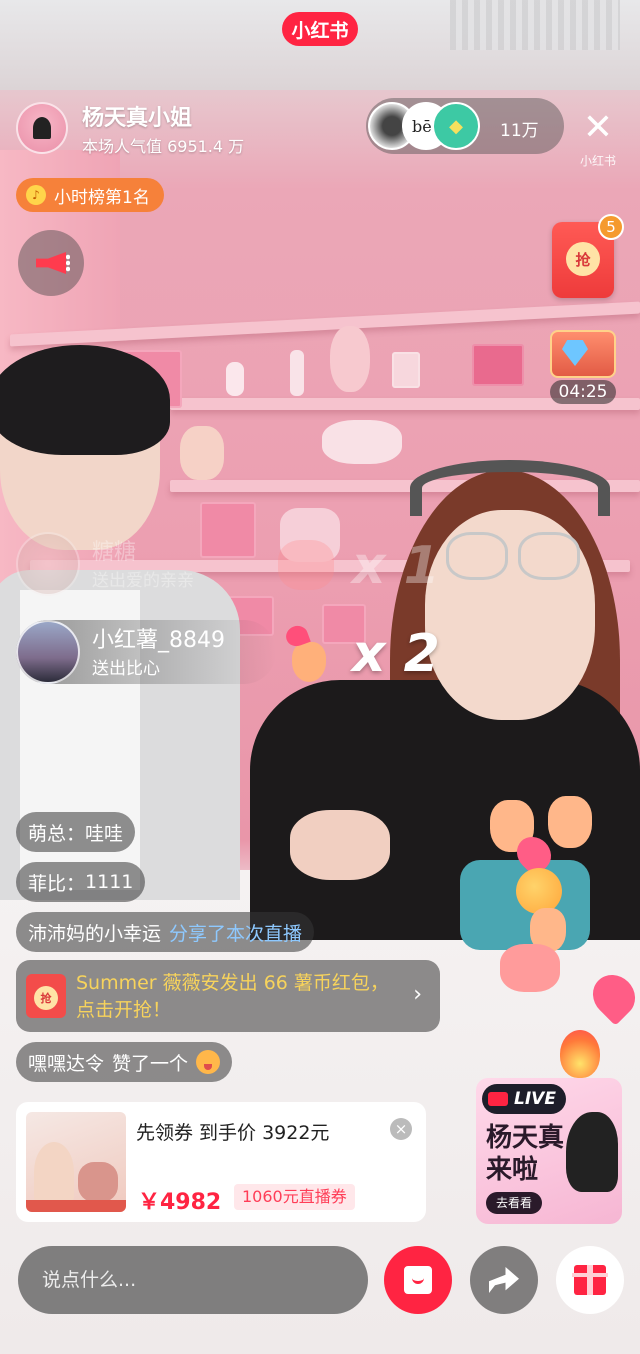 The height and width of the screenshot is (1354, 640). I want to click on live-badge: LIVE, so click(524, 1099).